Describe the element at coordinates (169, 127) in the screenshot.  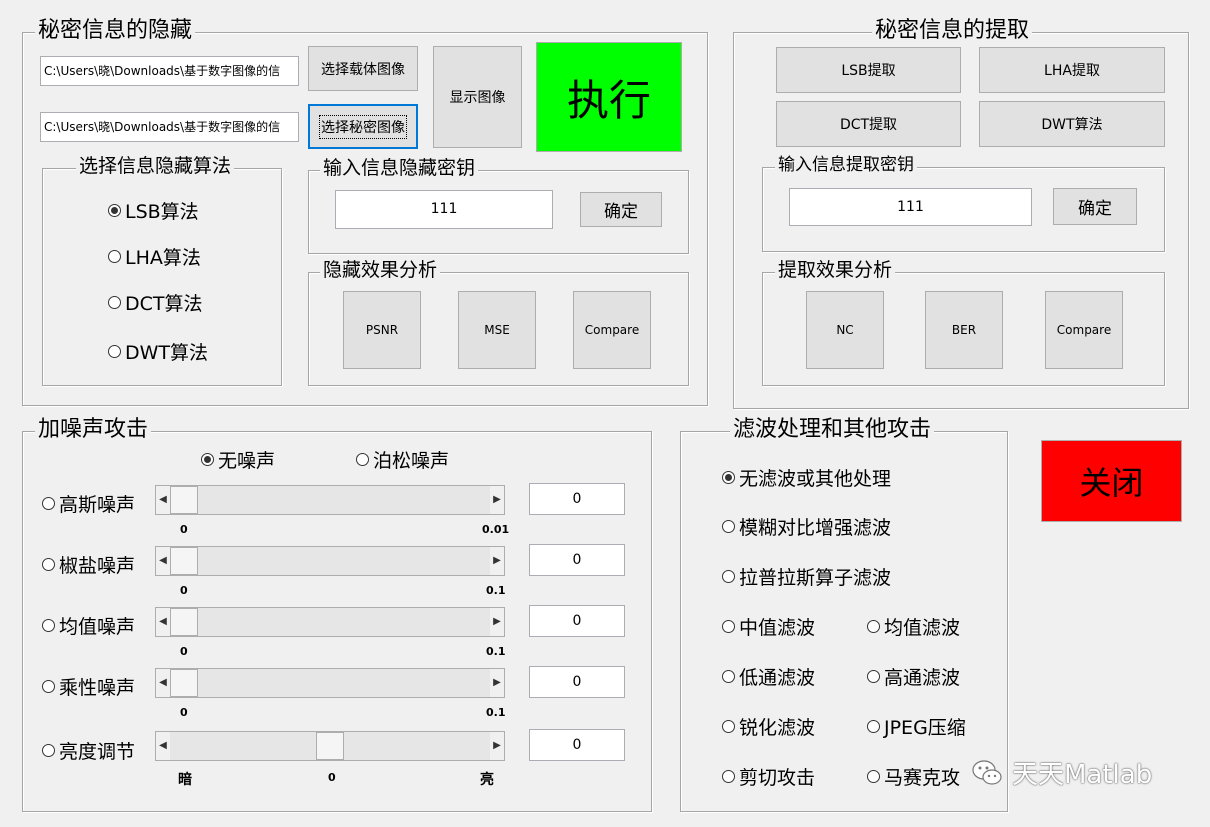
I see `secret-path-field: C:\Users\晓\Downloads\基于数字图像的信` at that location.